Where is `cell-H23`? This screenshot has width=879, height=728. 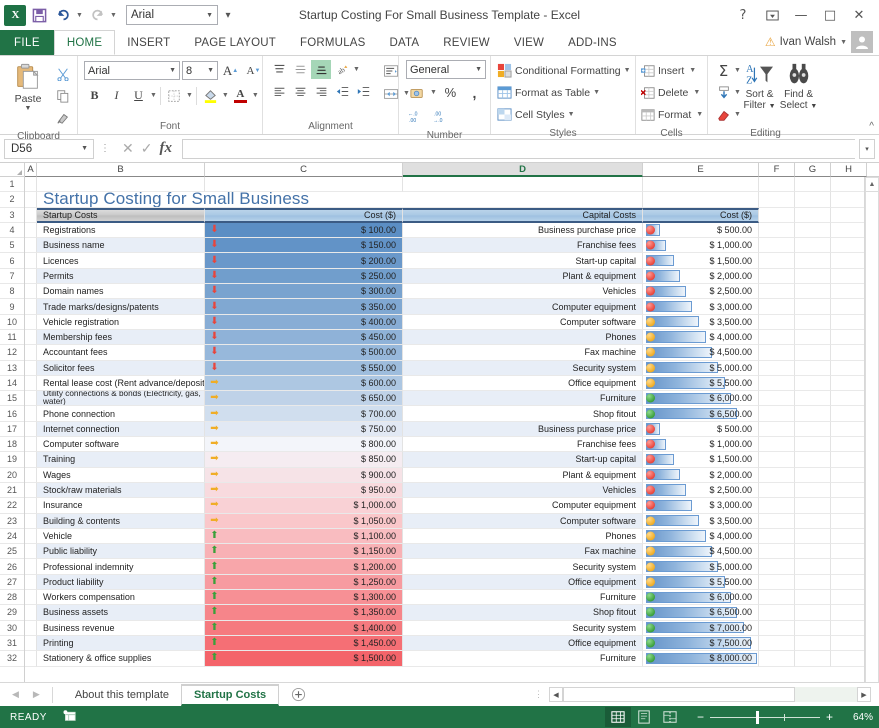 cell-H23 is located at coordinates (847, 521).